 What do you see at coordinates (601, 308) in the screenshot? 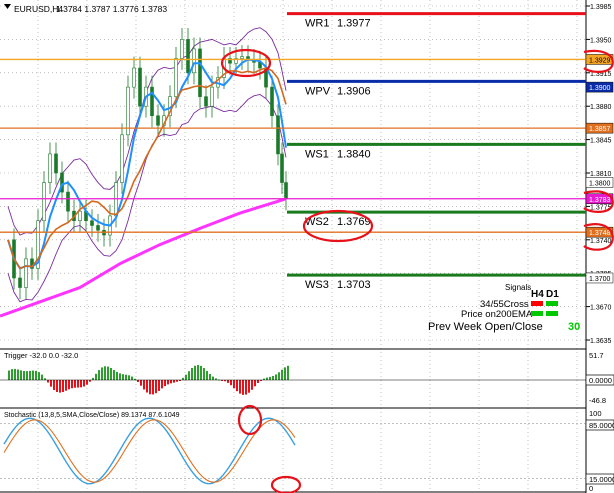
I see `price-tick-label: 1.3670` at bounding box center [601, 308].